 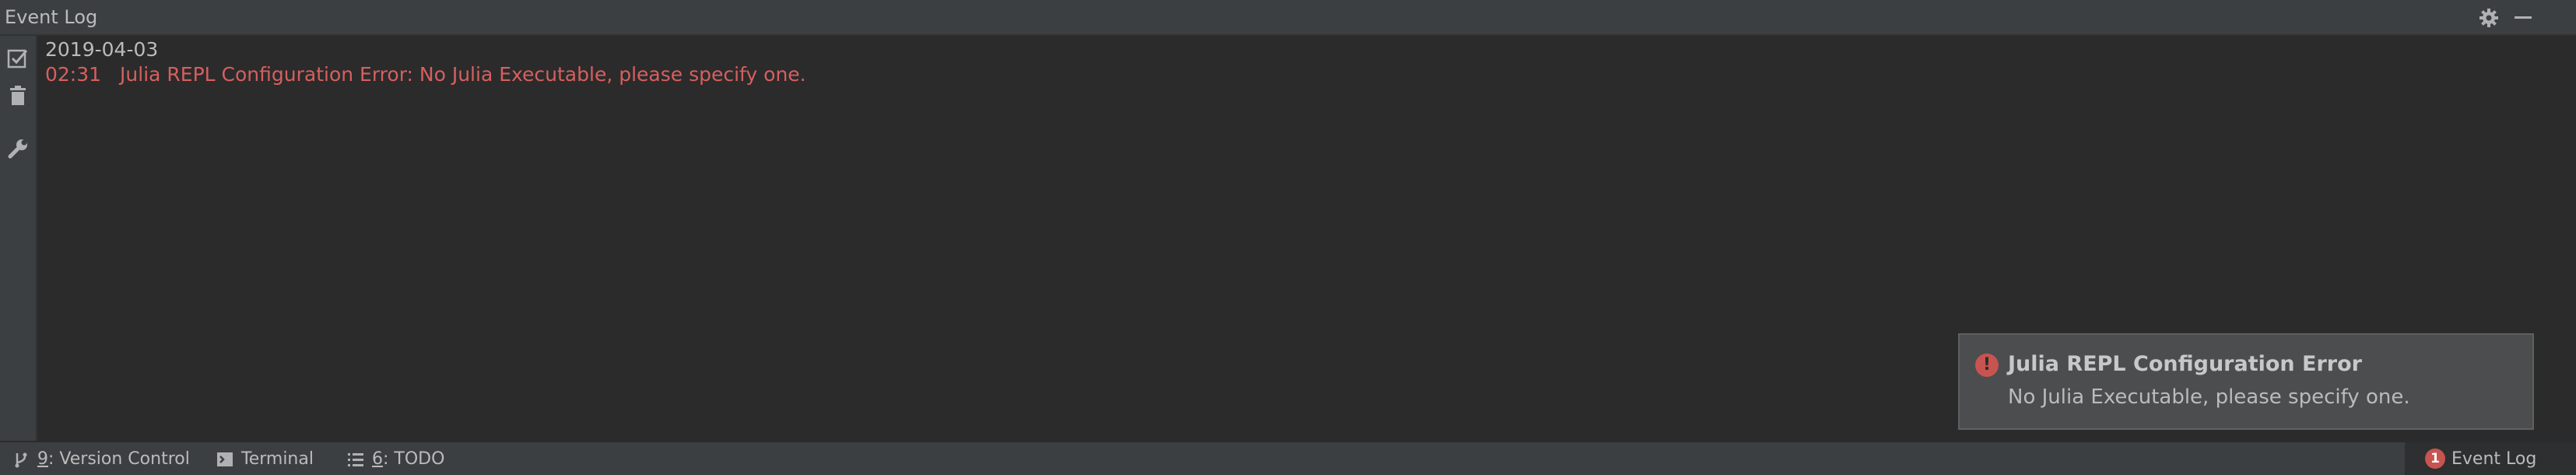 What do you see at coordinates (2489, 18) in the screenshot?
I see `gear-icon` at bounding box center [2489, 18].